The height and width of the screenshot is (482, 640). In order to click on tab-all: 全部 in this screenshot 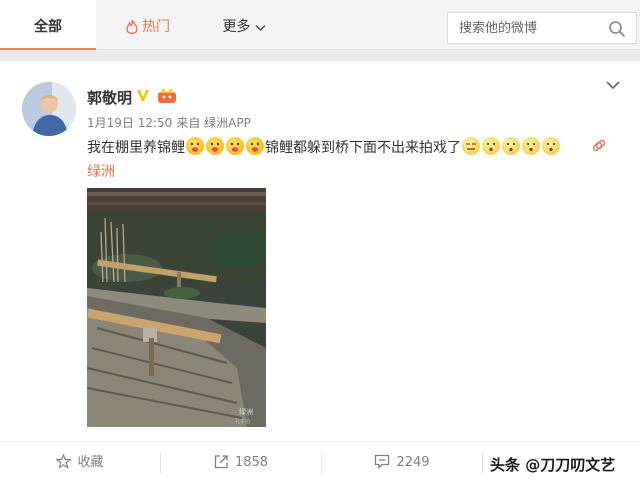, I will do `click(48, 25)`.